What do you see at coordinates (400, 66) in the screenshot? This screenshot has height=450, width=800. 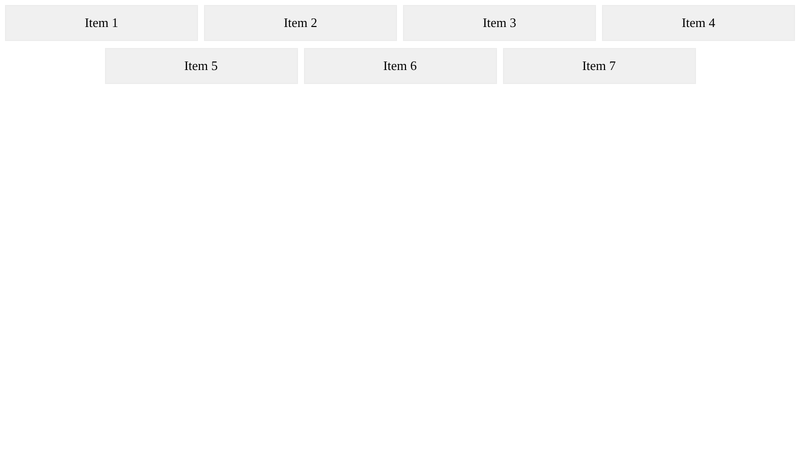 I see `grid-item: Item 6` at bounding box center [400, 66].